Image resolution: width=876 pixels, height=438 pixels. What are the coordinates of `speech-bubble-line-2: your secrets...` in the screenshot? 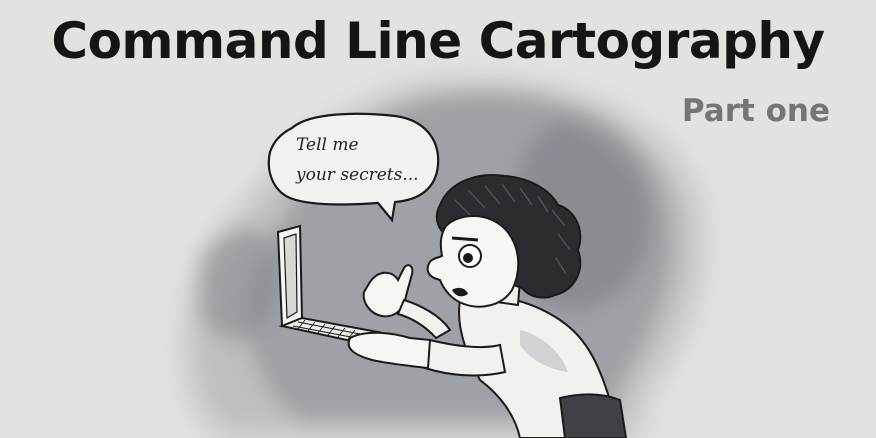 It's located at (357, 175).